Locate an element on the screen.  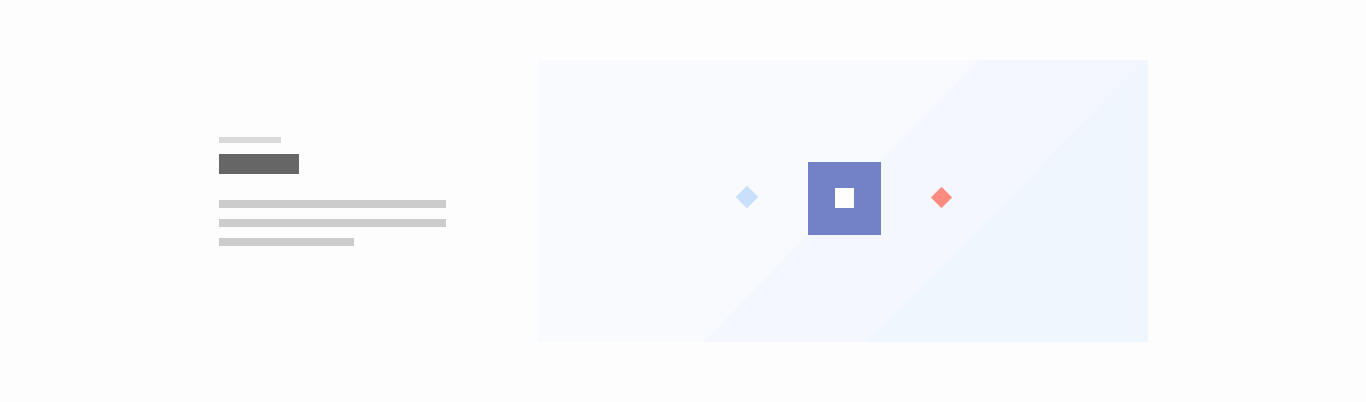
blue-diamond-icon is located at coordinates (747, 197).